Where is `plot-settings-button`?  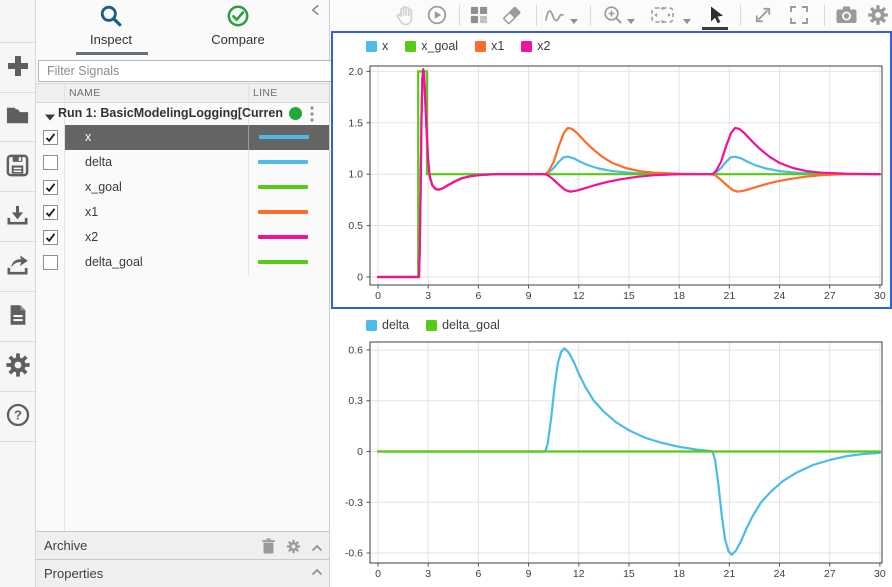 plot-settings-button is located at coordinates (878, 16).